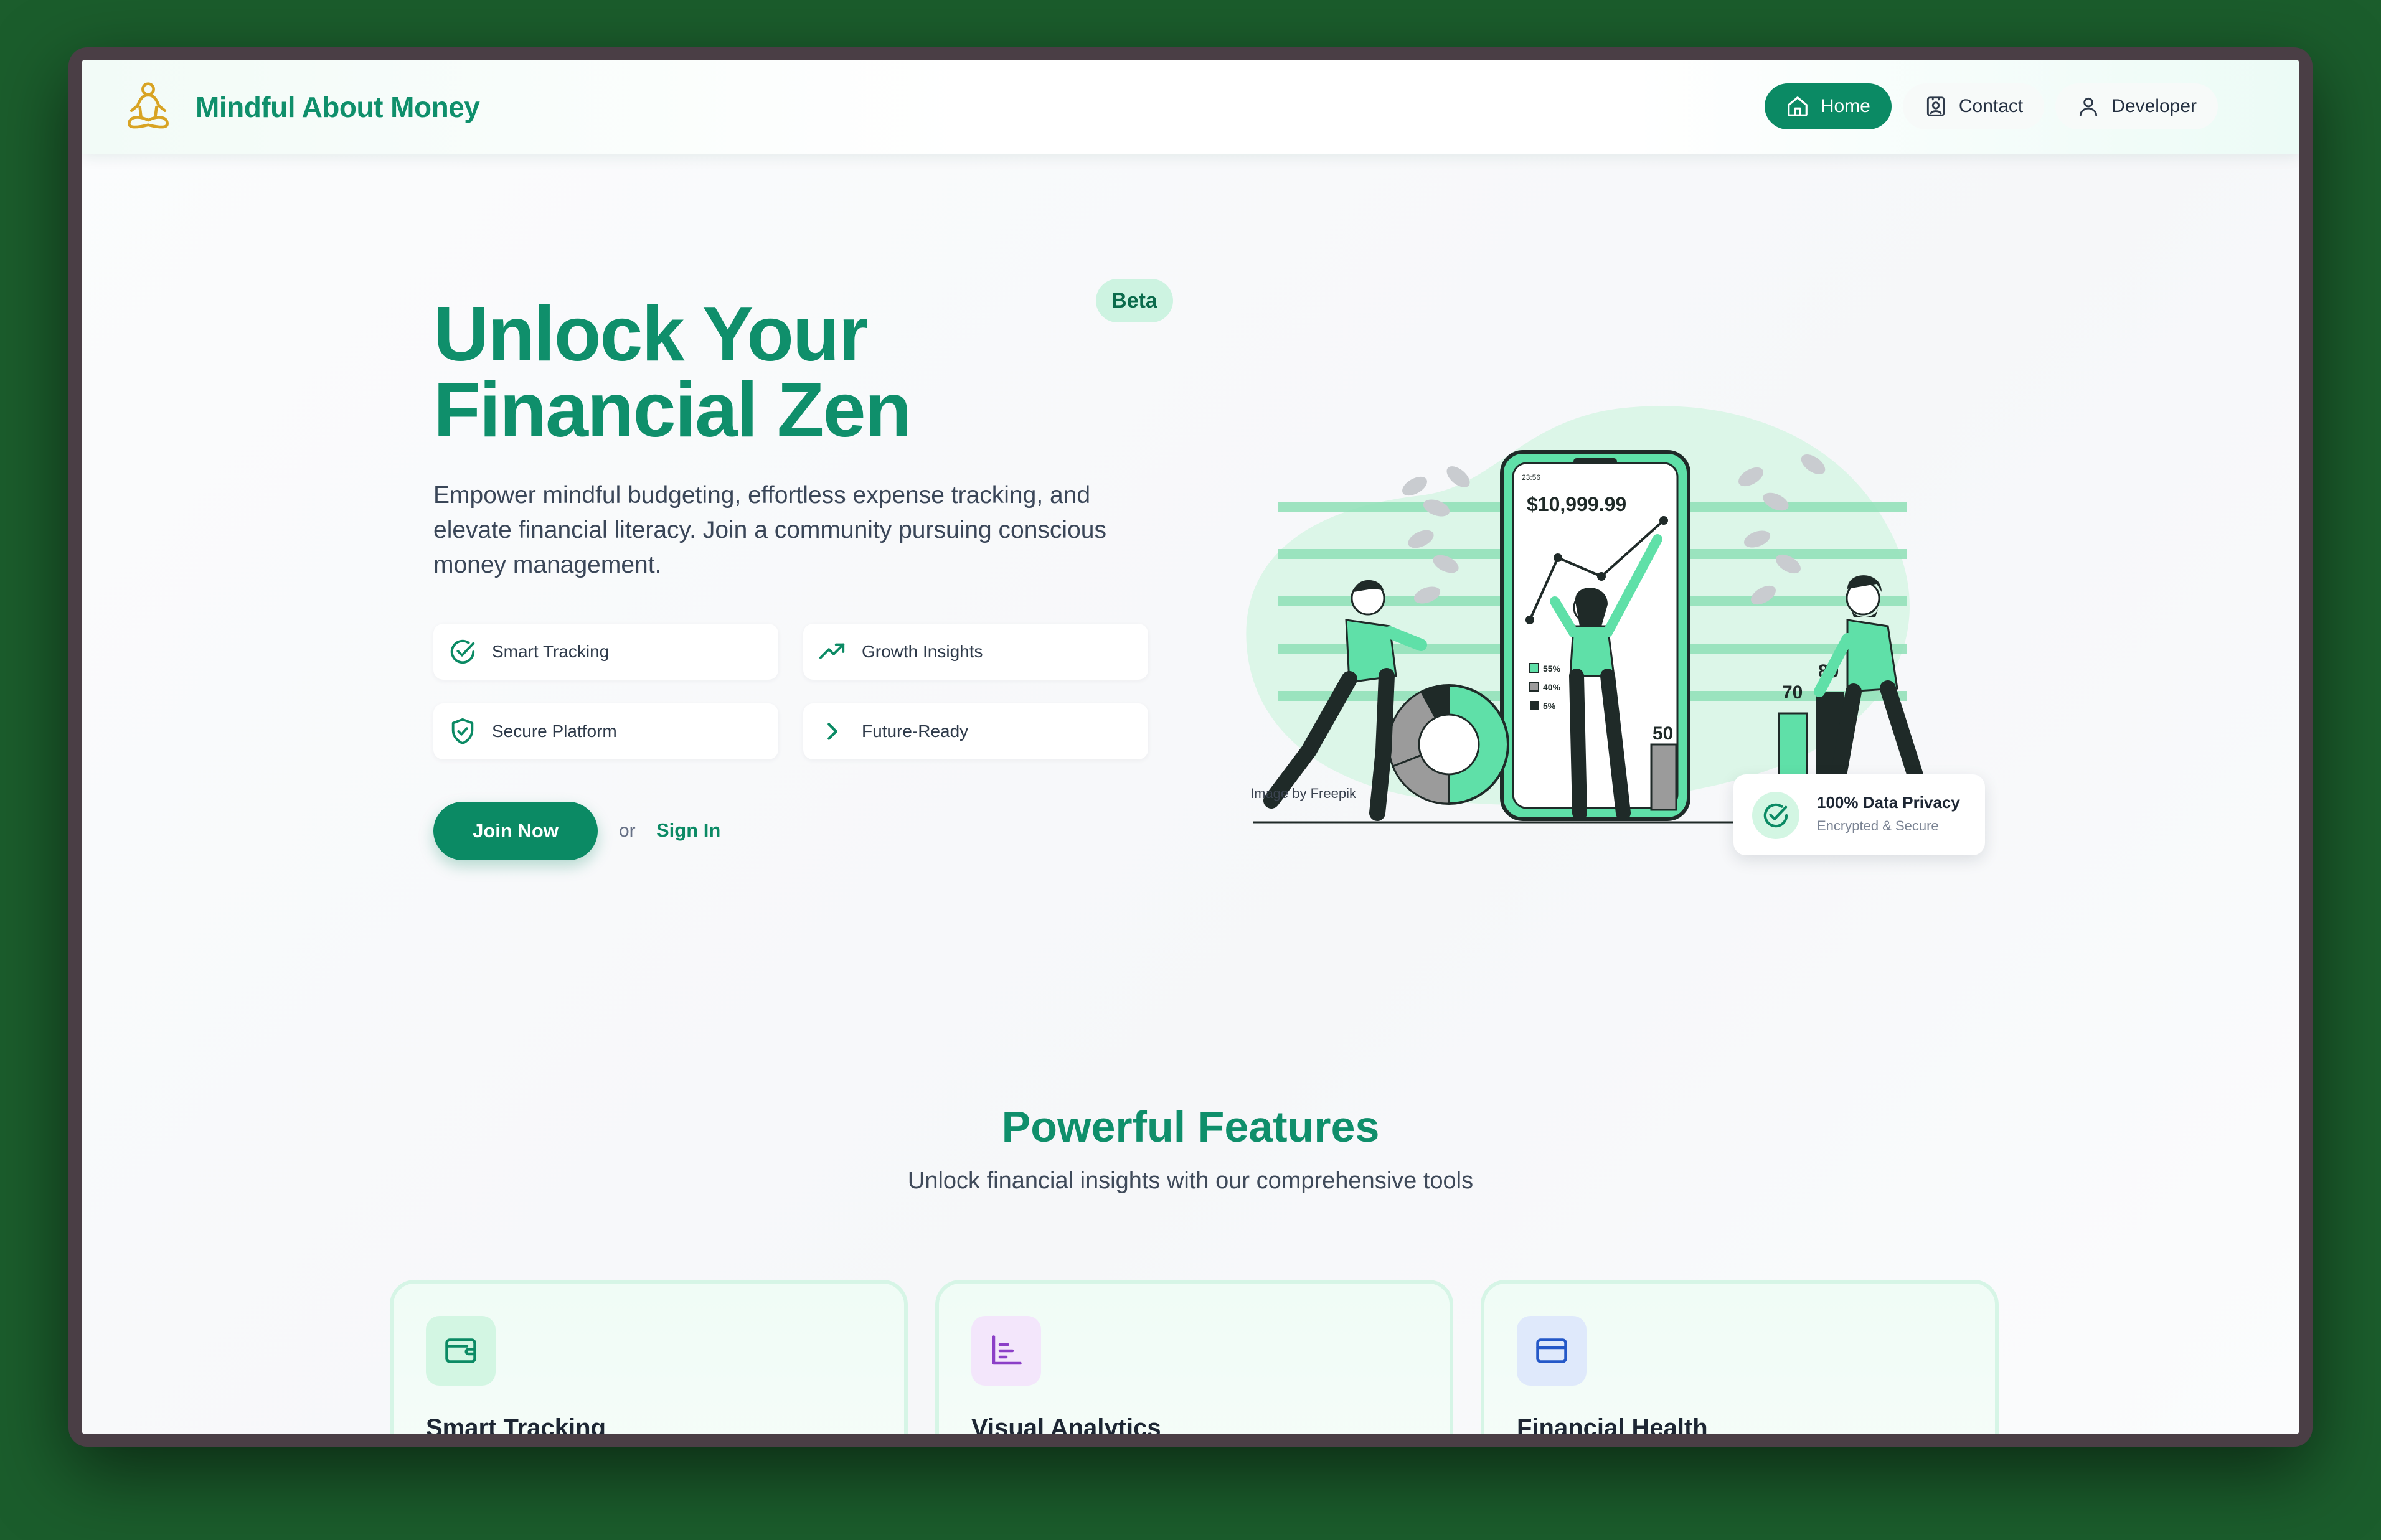  Describe the element at coordinates (1549, 706) in the screenshot. I see `legend-value: 5%` at that location.